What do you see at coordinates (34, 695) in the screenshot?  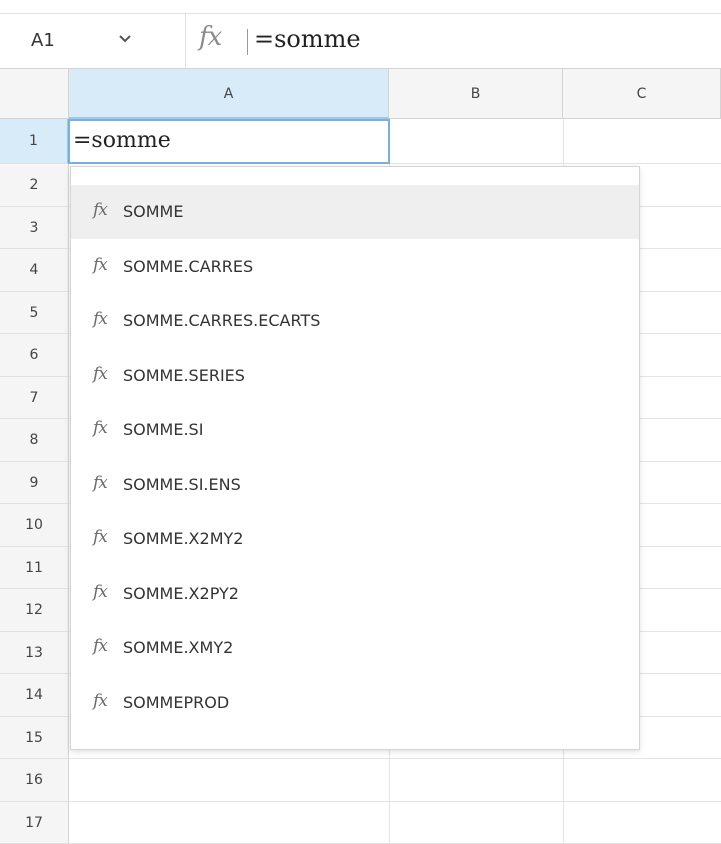 I see `row-header-14: 14` at bounding box center [34, 695].